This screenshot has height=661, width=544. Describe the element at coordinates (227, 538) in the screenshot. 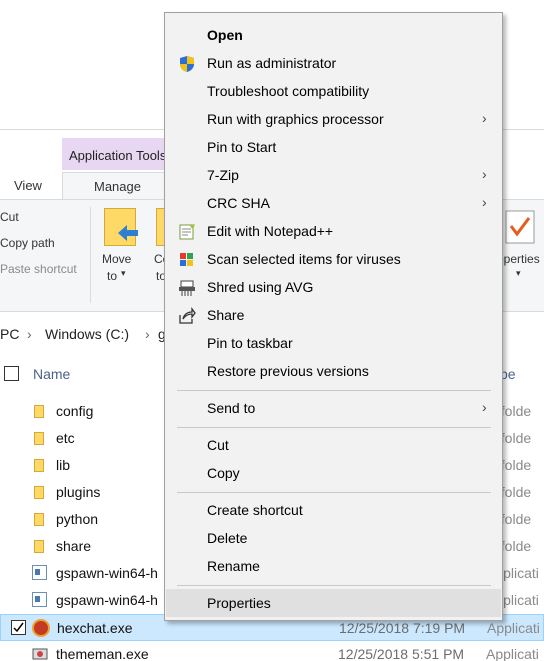

I see `menu-item-label: Delete` at that location.